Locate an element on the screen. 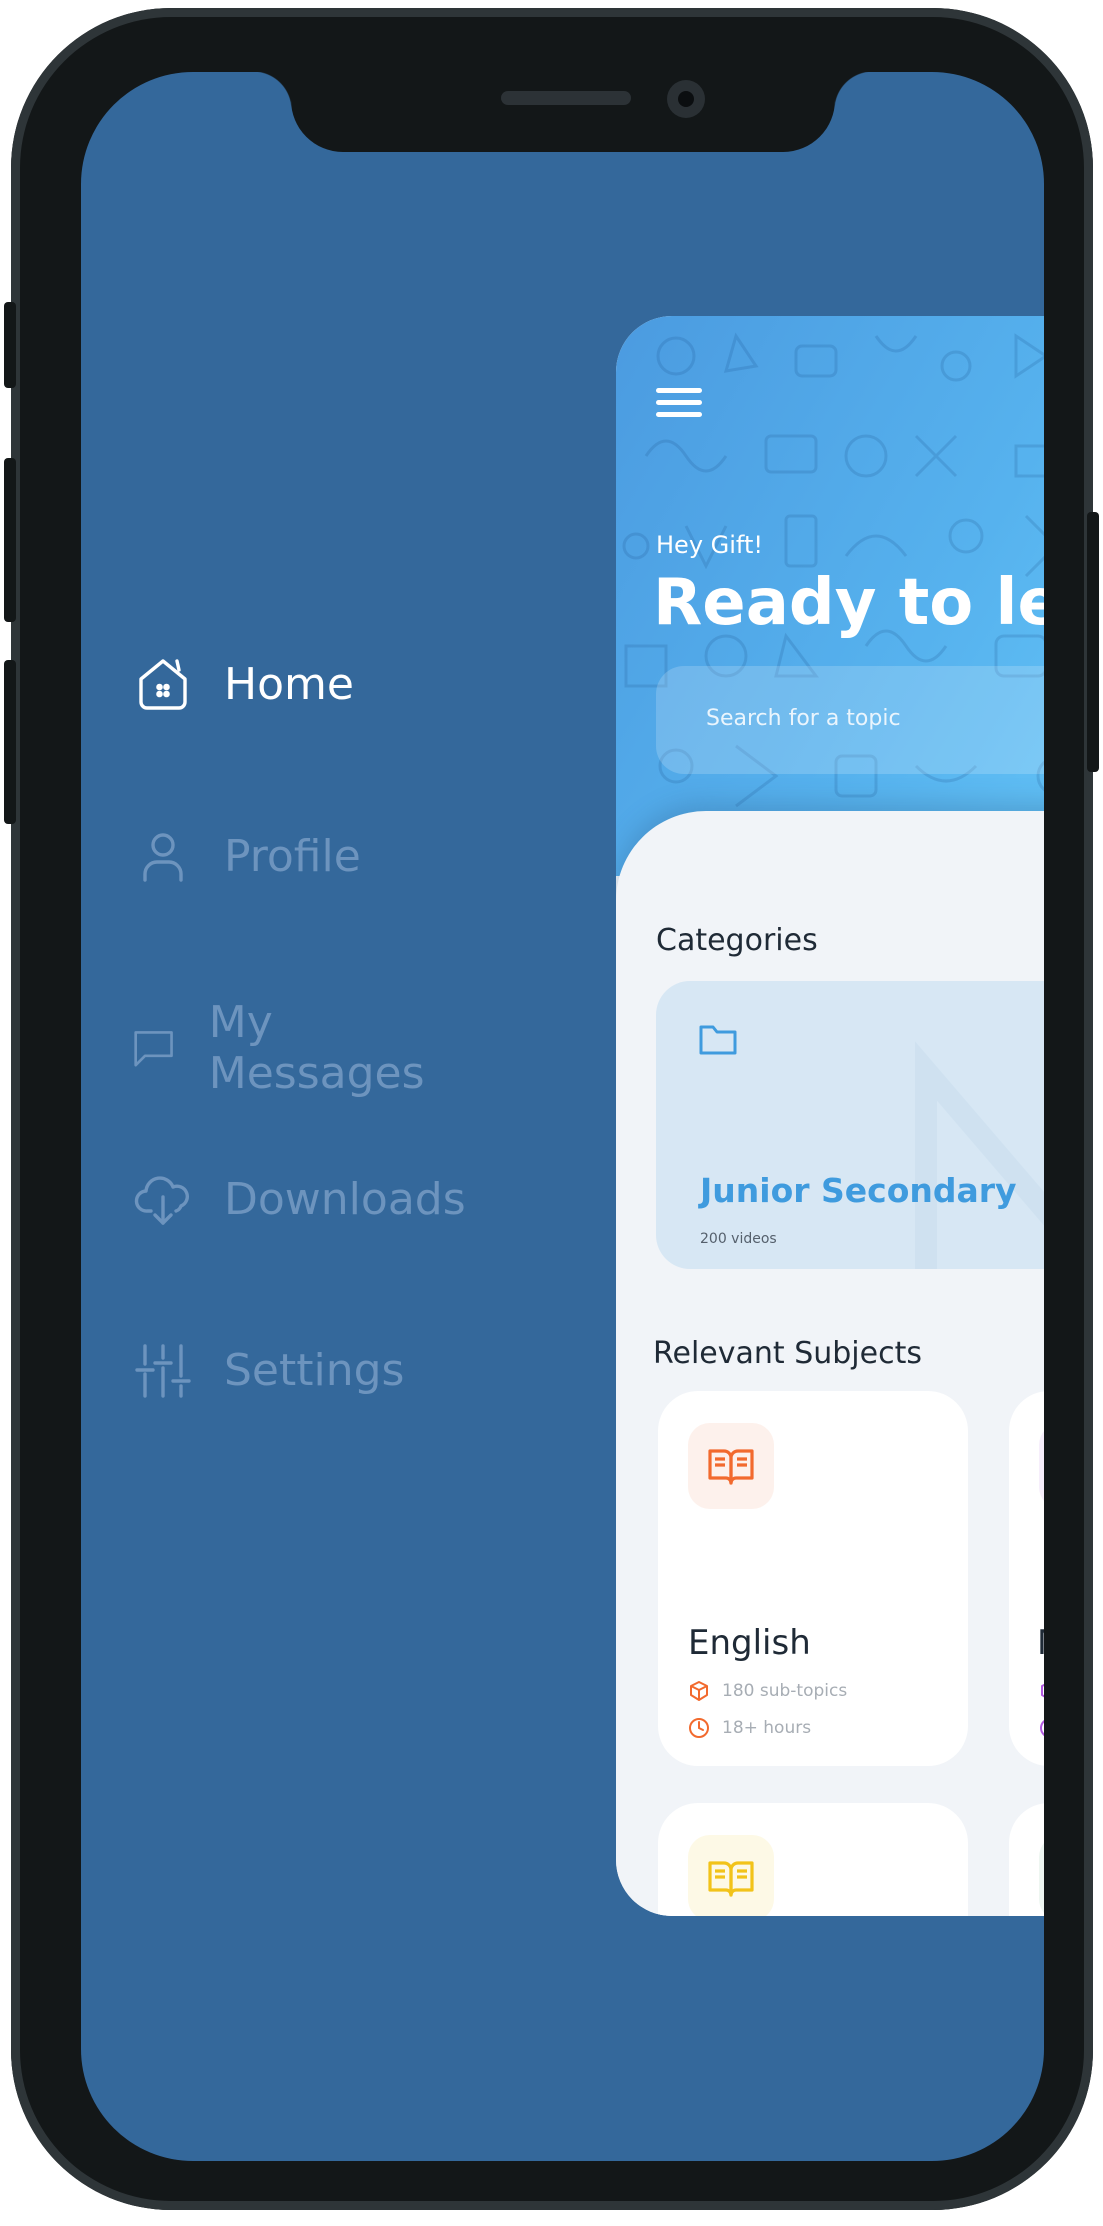 This screenshot has height=2226, width=1103. hamburger-menu-icon is located at coordinates (679, 403).